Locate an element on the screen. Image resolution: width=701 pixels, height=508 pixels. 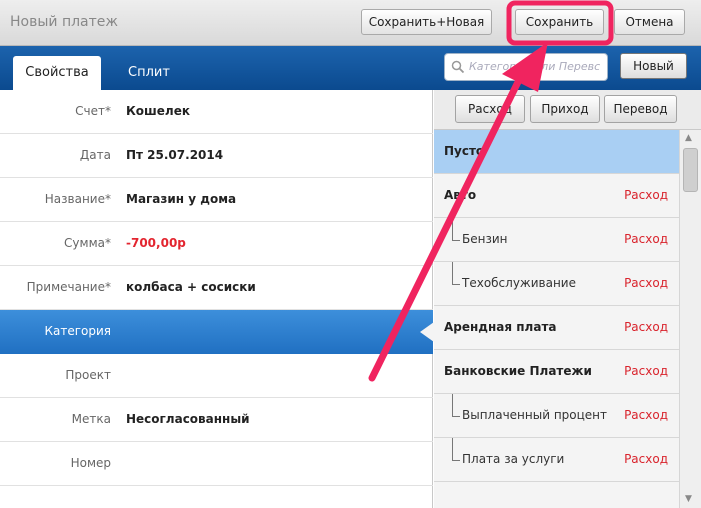
window-title: Новый платеж is located at coordinates (64, 22).